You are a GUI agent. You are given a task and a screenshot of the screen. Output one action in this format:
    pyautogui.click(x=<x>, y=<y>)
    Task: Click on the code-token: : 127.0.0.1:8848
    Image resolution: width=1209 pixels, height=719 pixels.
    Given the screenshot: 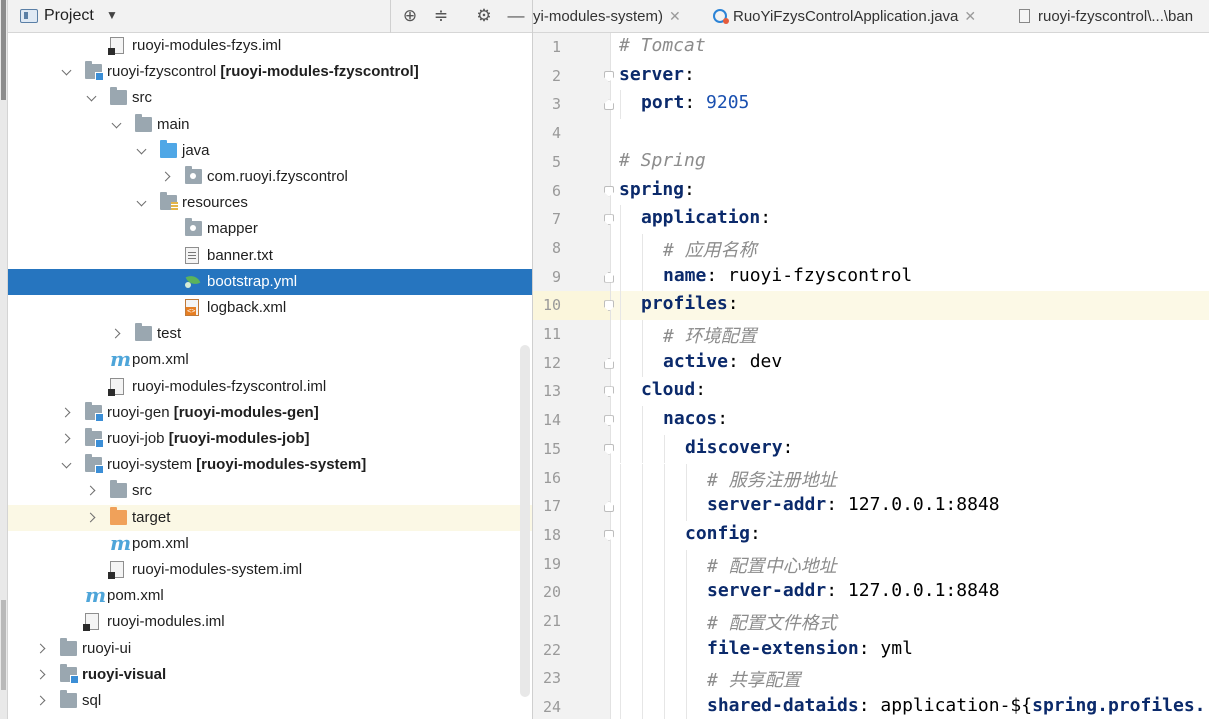 What is the action you would take?
    pyautogui.click(x=913, y=591)
    